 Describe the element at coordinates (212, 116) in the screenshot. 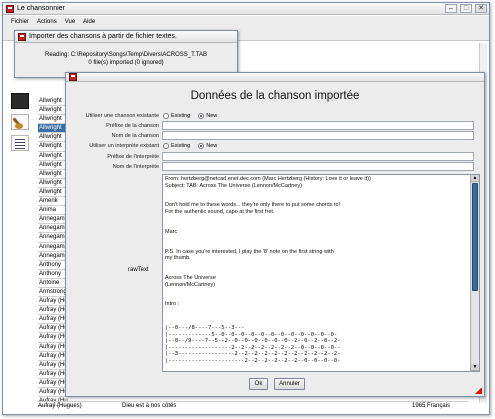

I see `song-new-label: New` at that location.